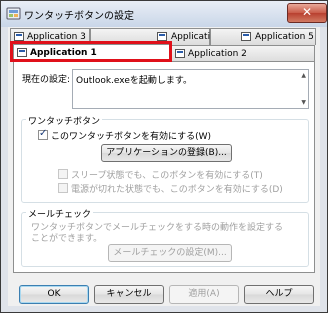  I want to click on sleep-enable-checkbox, so click(63, 174).